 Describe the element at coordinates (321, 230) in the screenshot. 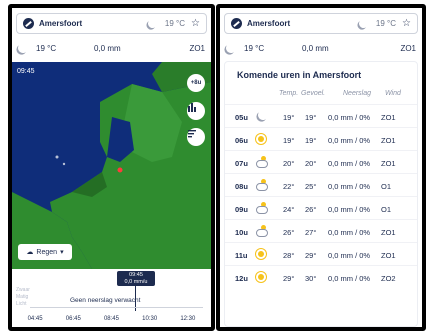

I see `forecast-row: 10u 26° 27° 0,0 mm / 0% ZO1` at that location.